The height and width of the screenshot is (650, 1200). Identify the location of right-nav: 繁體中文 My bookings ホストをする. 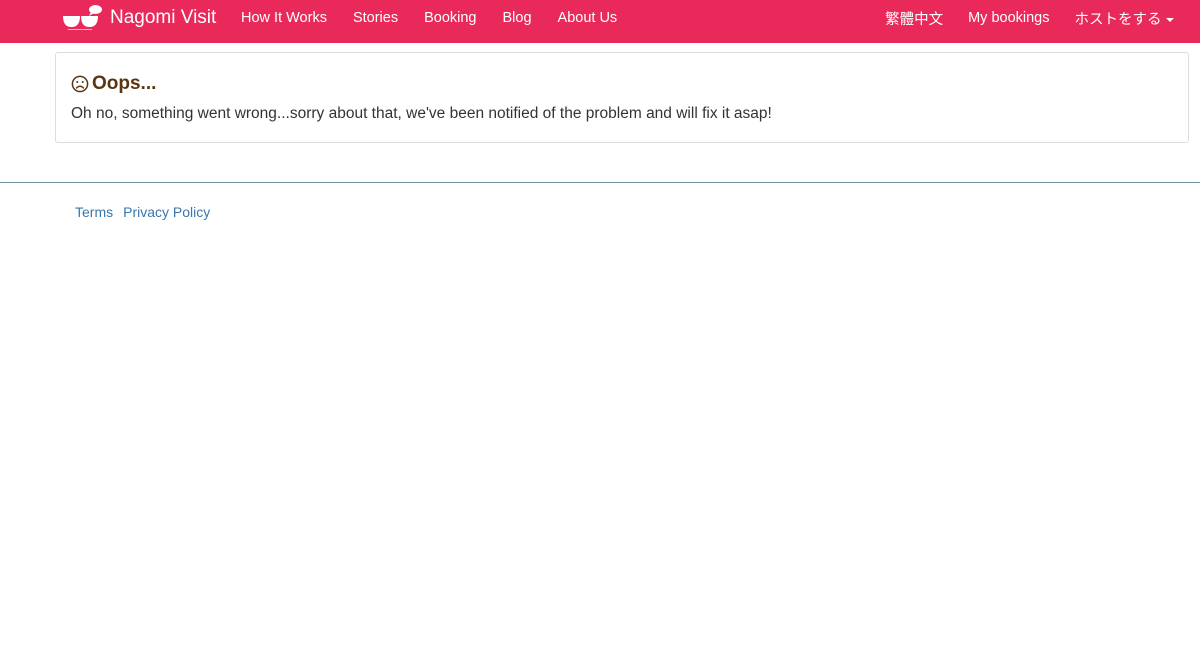
(1029, 18).